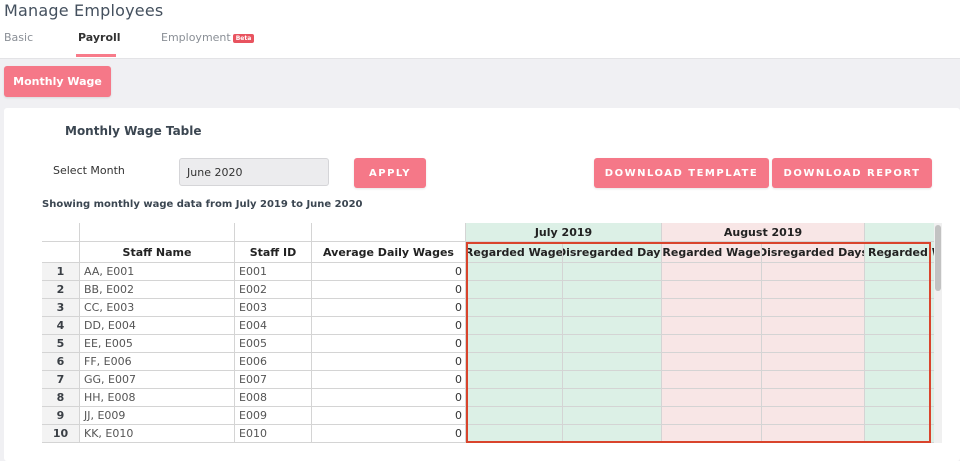 The width and height of the screenshot is (960, 461). I want to click on scrollbar-thumb, so click(938, 258).